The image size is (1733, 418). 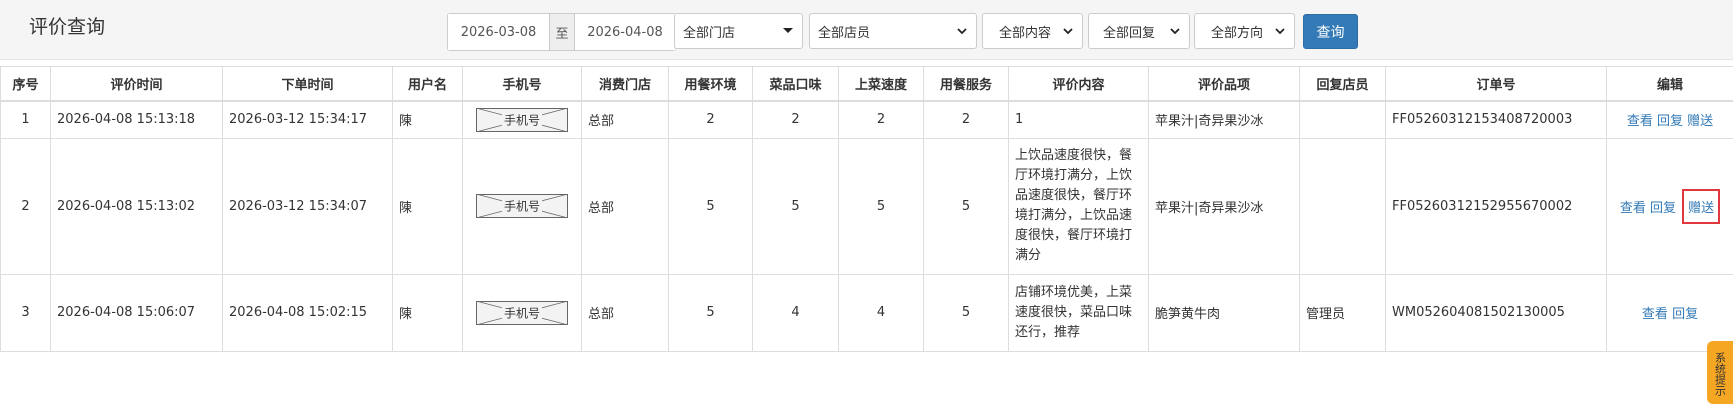 What do you see at coordinates (788, 30) in the screenshot?
I see `caret-down-icon` at bounding box center [788, 30].